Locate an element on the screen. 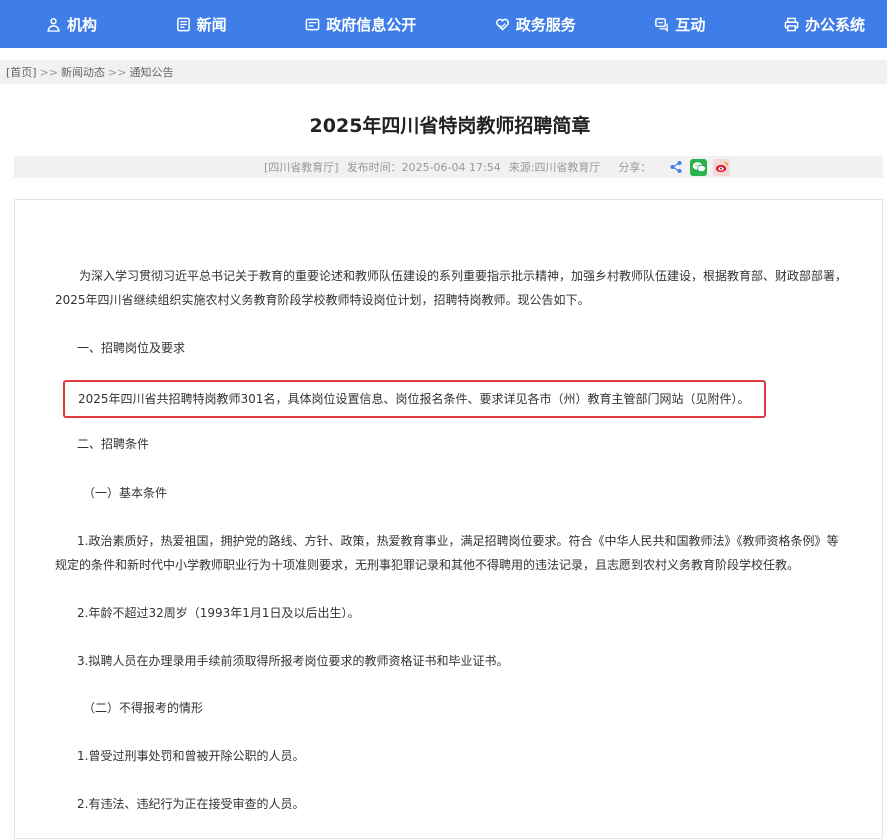 The image size is (887, 839). weibo-icon is located at coordinates (722, 167).